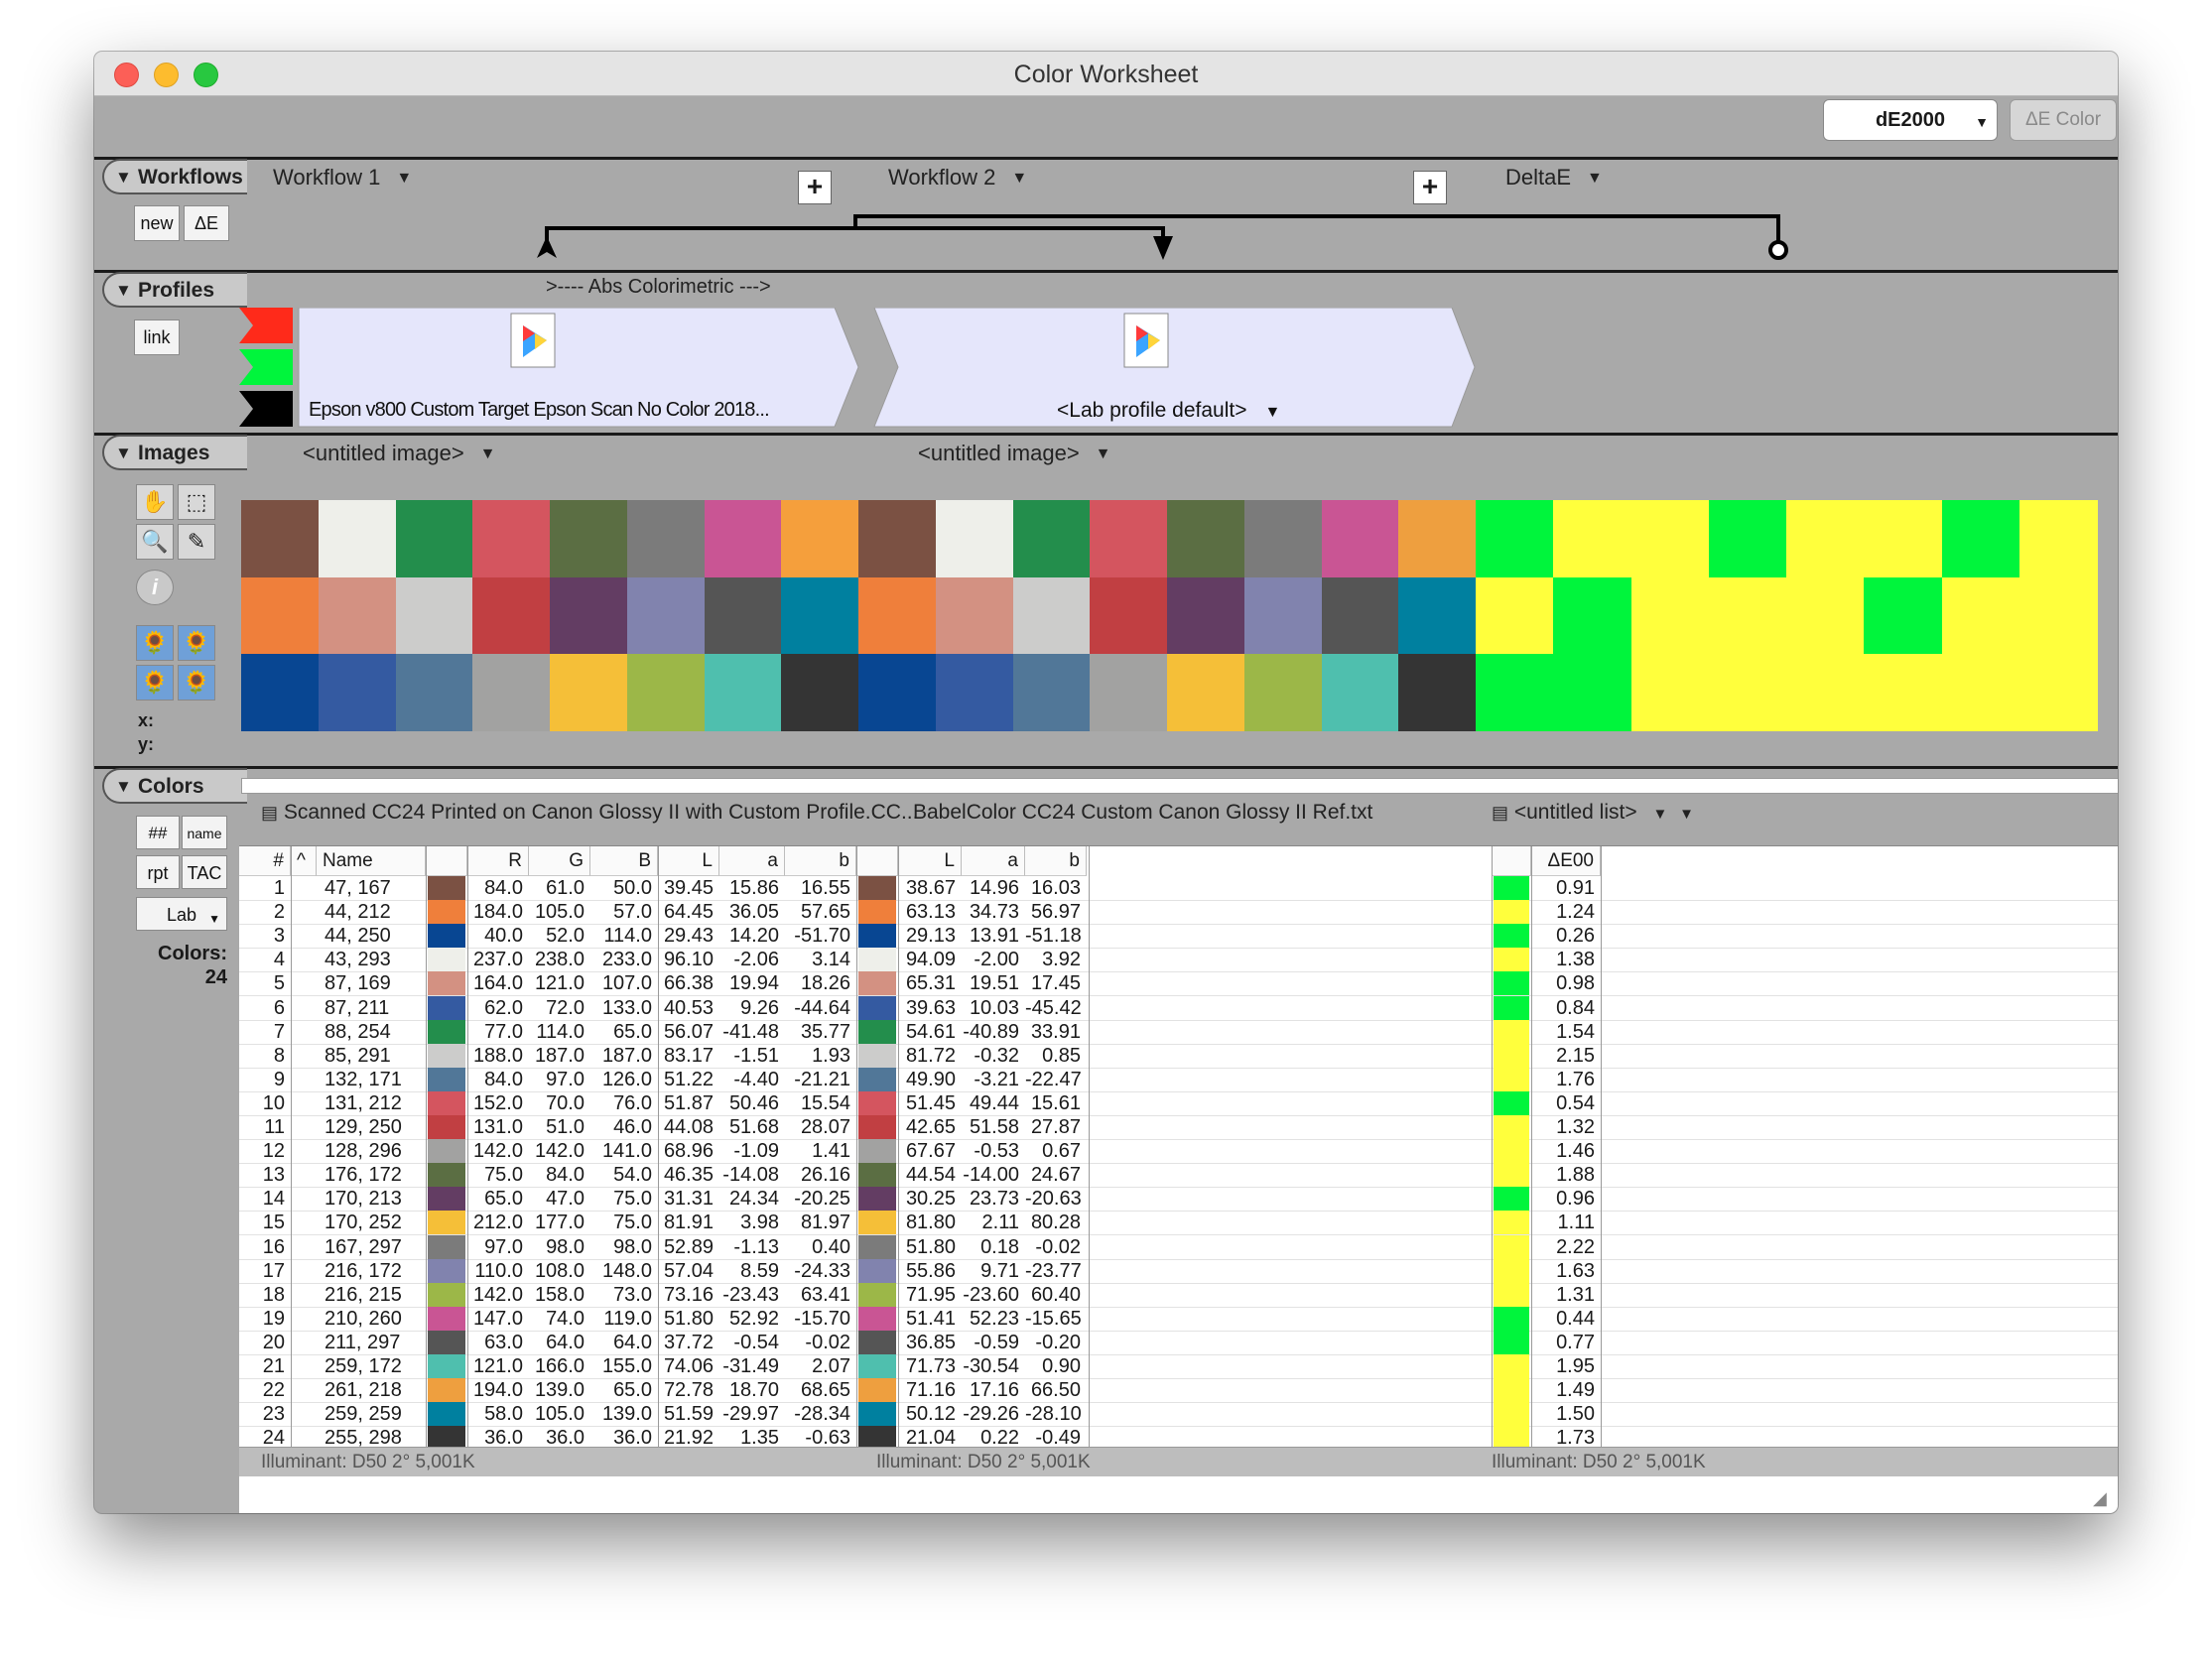 The width and height of the screenshot is (2212, 1660). Describe the element at coordinates (399, 453) in the screenshot. I see `image-1-dropdown: <untitled image> ▼` at that location.